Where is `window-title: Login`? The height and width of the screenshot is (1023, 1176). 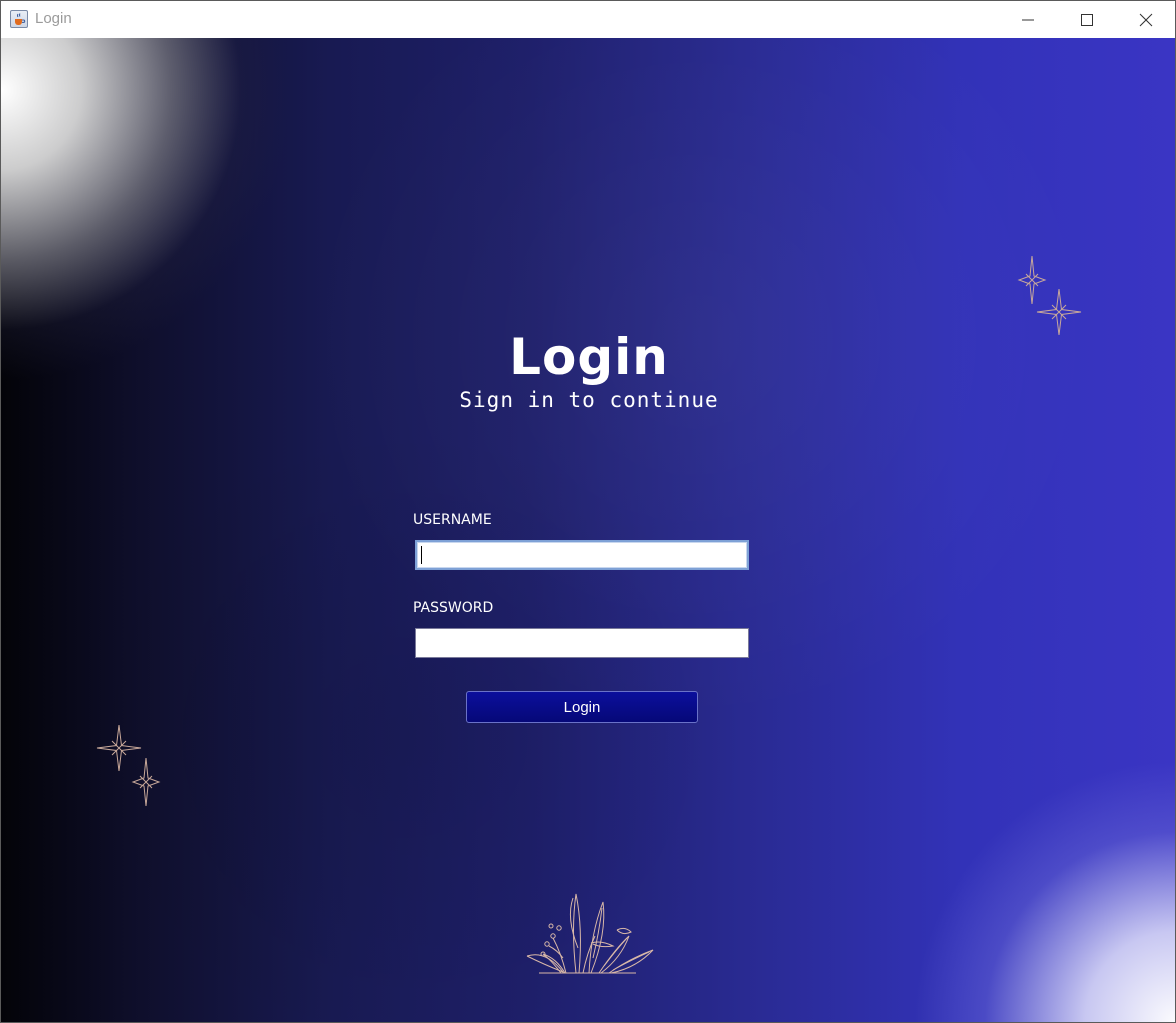 window-title: Login is located at coordinates (53, 18).